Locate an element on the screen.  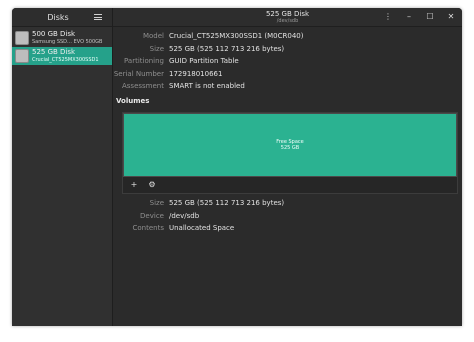
info-row-model: Model Crucial_CT525MX300SSD1 (M0CR040) is located at coordinates (208, 36).